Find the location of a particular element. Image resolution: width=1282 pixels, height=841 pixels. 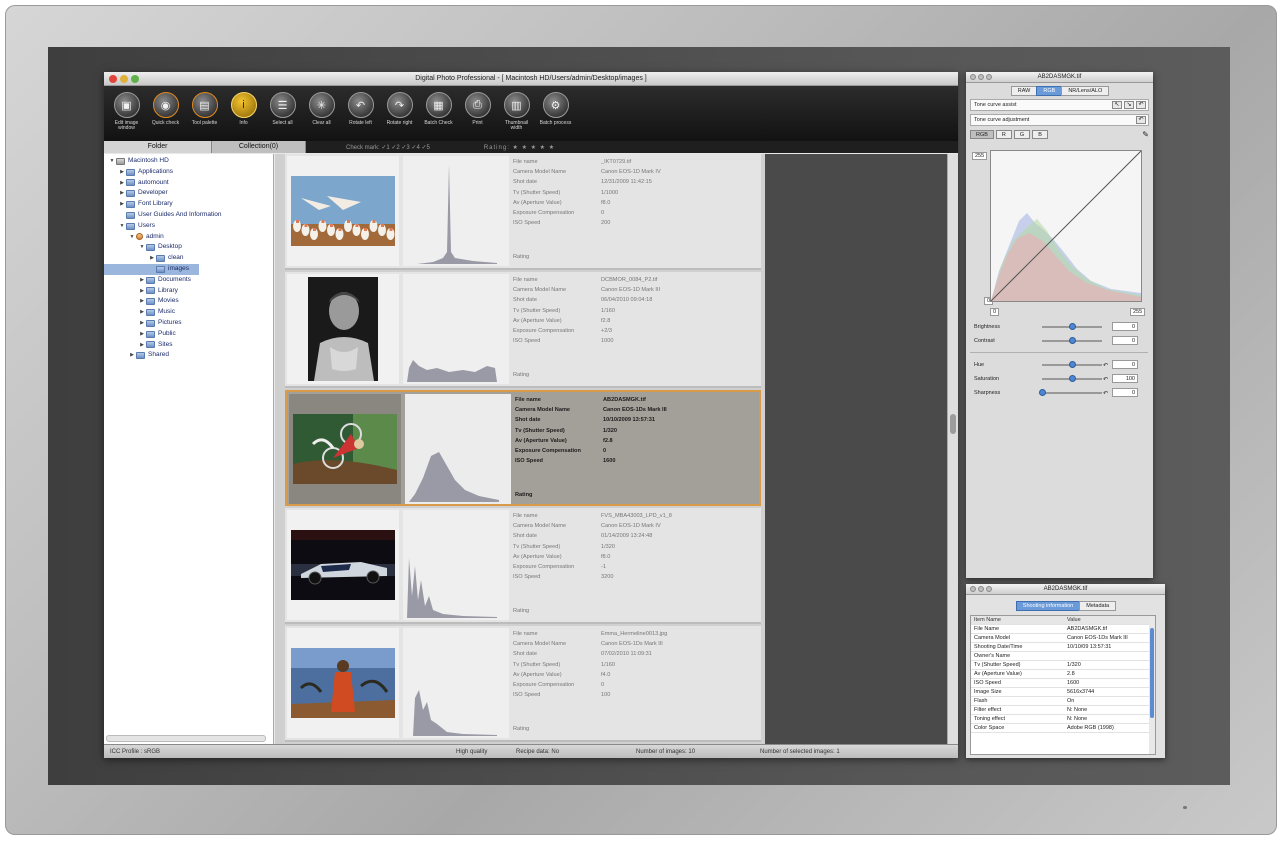

toolbar-button-edit-window: ▣ Edit image window is located at coordinates (126, 113).